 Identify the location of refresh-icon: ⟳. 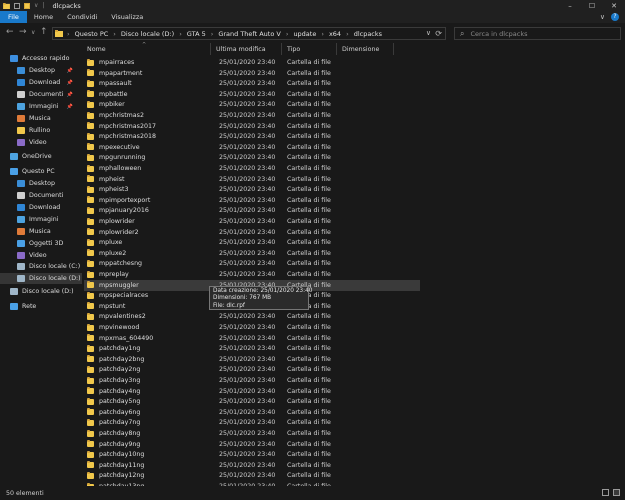
(438, 33).